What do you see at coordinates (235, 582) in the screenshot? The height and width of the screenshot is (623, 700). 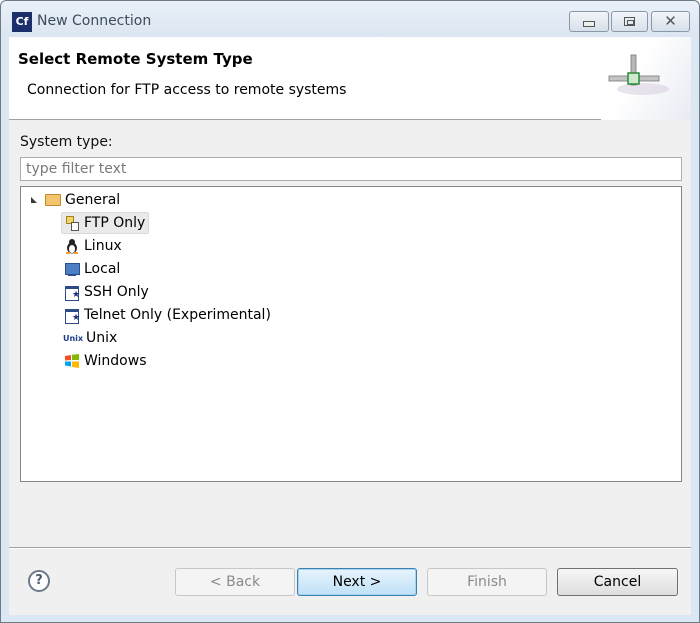 I see `back-button: < Back` at bounding box center [235, 582].